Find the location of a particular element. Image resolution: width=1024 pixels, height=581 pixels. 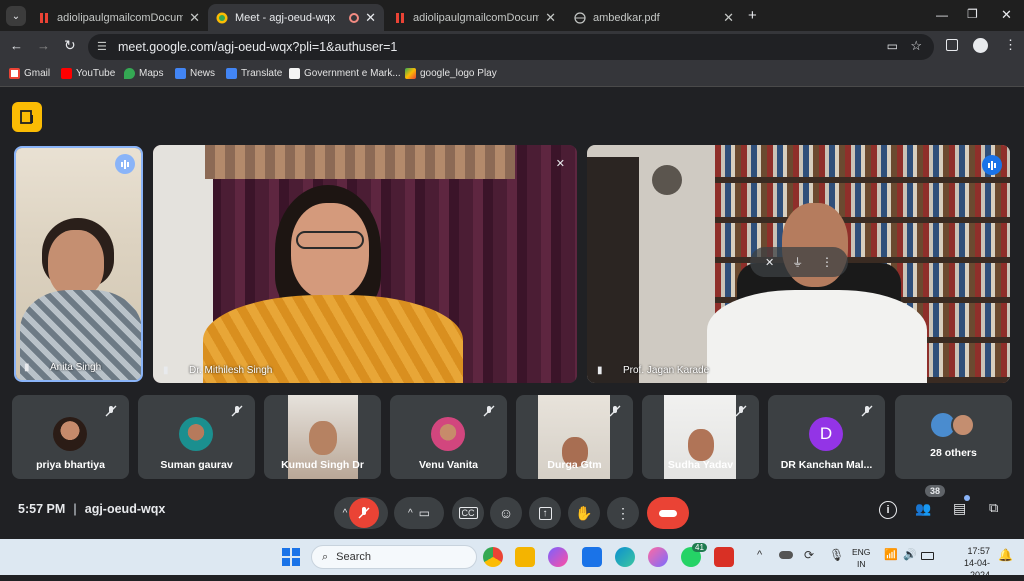

mic-off-icon: ✕ is located at coordinates (560, 164).